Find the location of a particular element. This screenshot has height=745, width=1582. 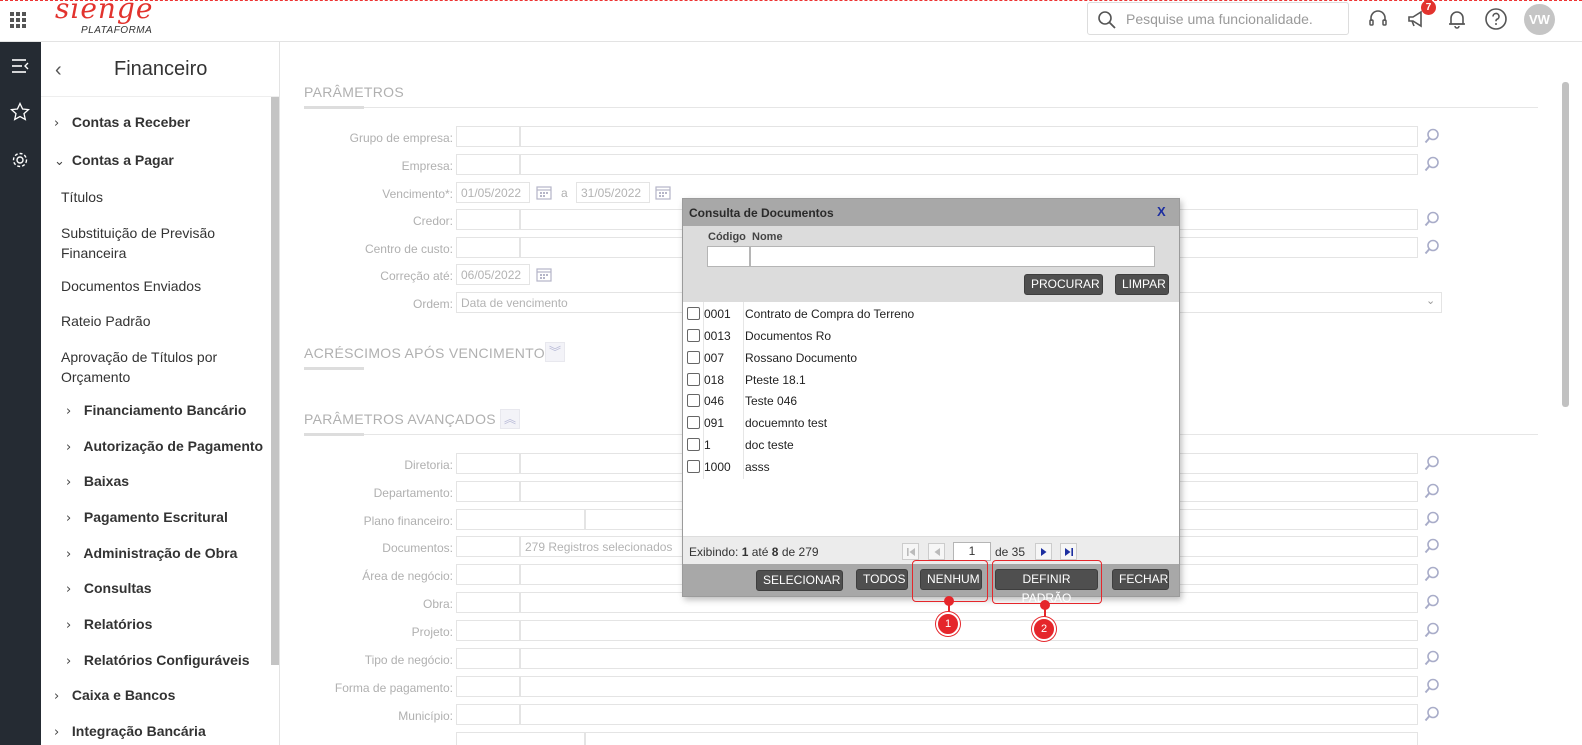

sidebar-item-aprovacao: Aprovação de Títulos por Orçamento is located at coordinates (156, 367).